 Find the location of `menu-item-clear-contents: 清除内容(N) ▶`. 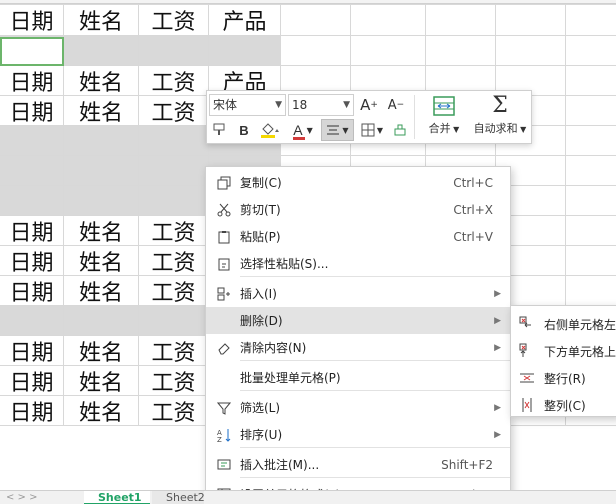

menu-item-clear-contents: 清除内容(N) ▶ is located at coordinates (358, 347).